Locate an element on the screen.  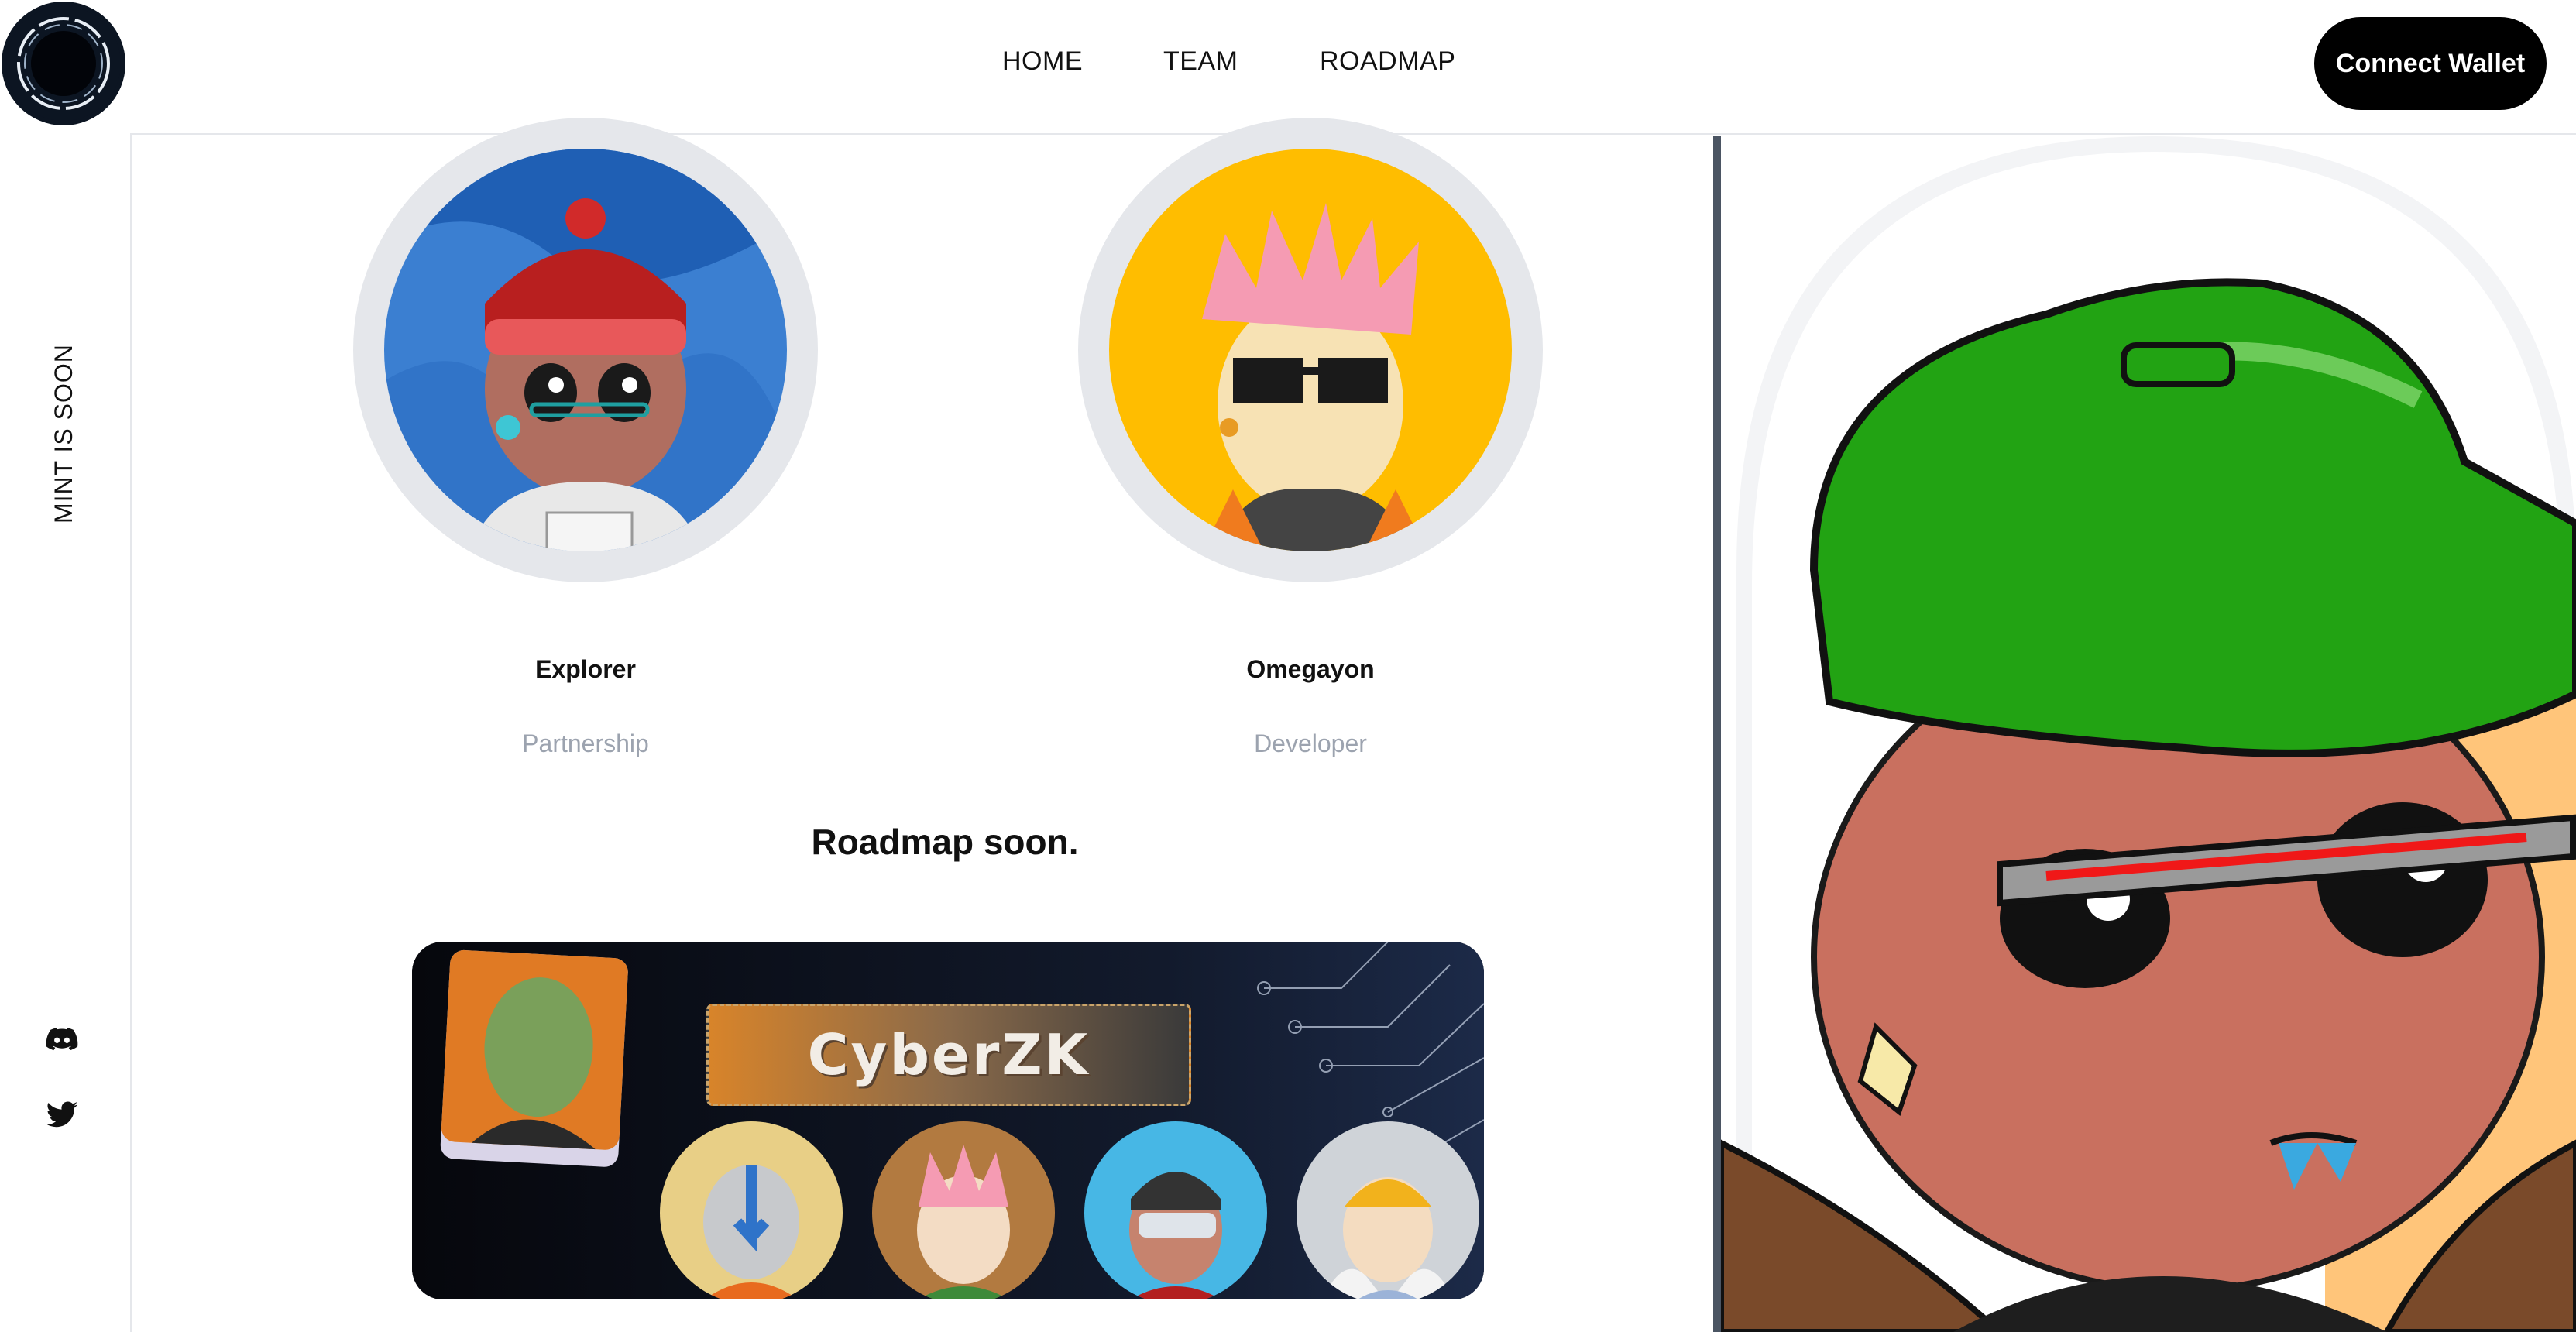
avatar-omegayon-image is located at coordinates (1310, 350).